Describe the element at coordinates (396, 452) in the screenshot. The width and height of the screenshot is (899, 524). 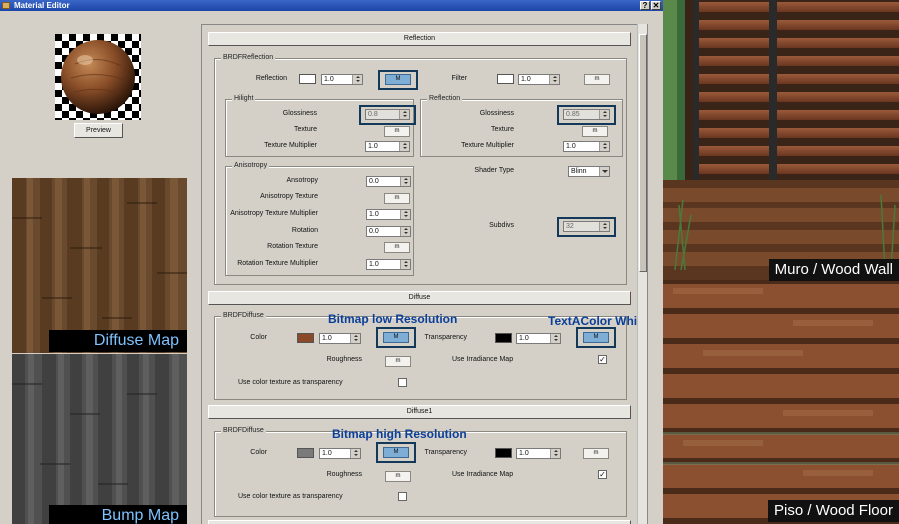
I see `diffuse1-color-map-button: M` at that location.